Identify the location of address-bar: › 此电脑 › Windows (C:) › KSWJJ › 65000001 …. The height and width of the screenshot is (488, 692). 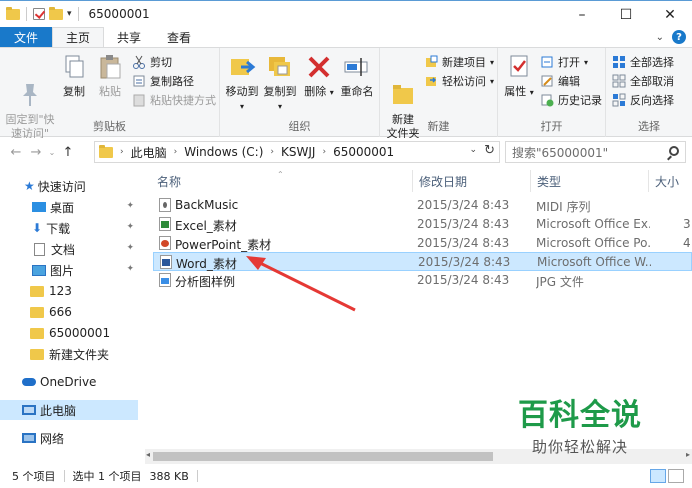
(297, 152).